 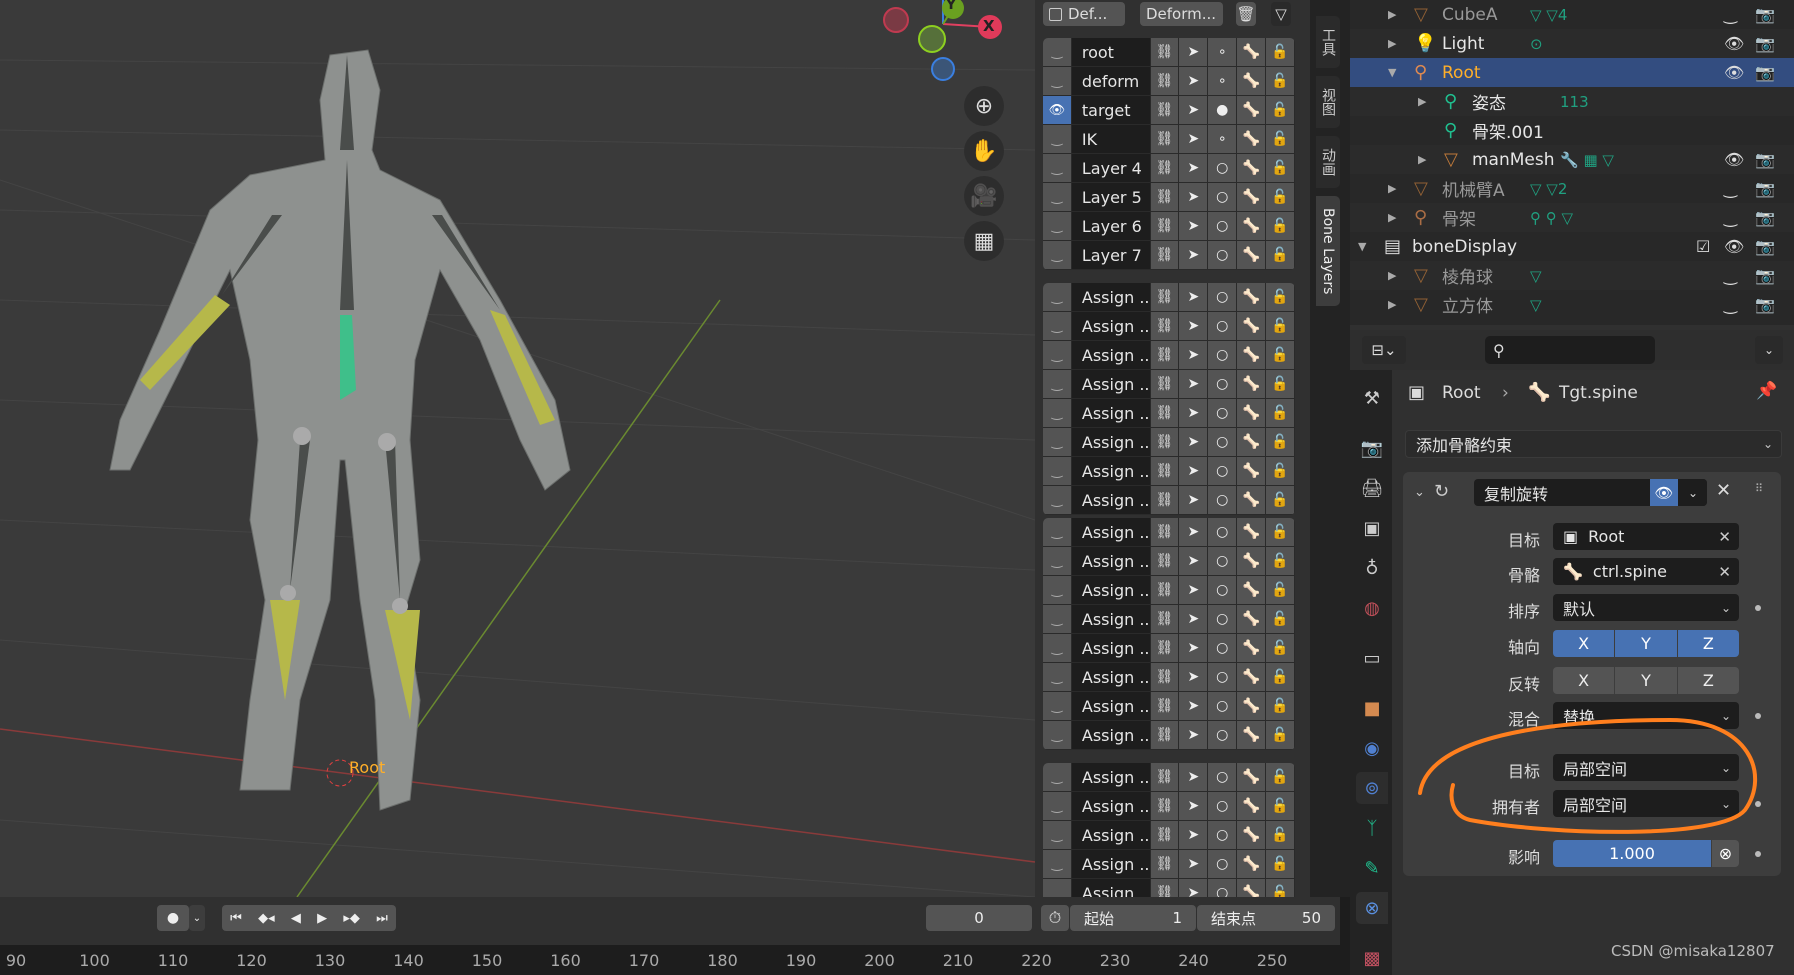 I want to click on active-icon: ∘, so click(x=1222, y=81).